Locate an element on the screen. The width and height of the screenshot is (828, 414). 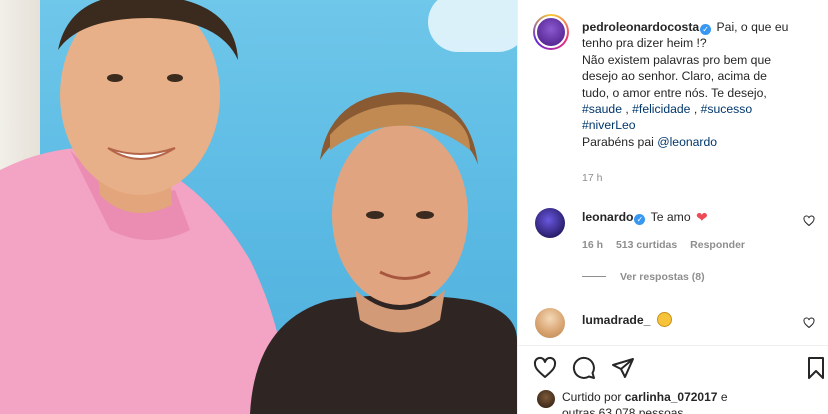
view-replies-button: Ver respostas (8) is located at coordinates (643, 277).